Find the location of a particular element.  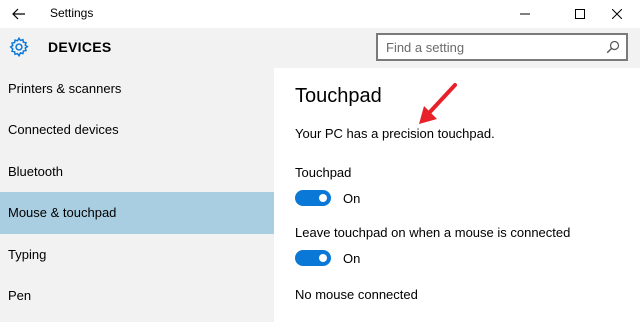

section-title: DEVICES is located at coordinates (80, 47).